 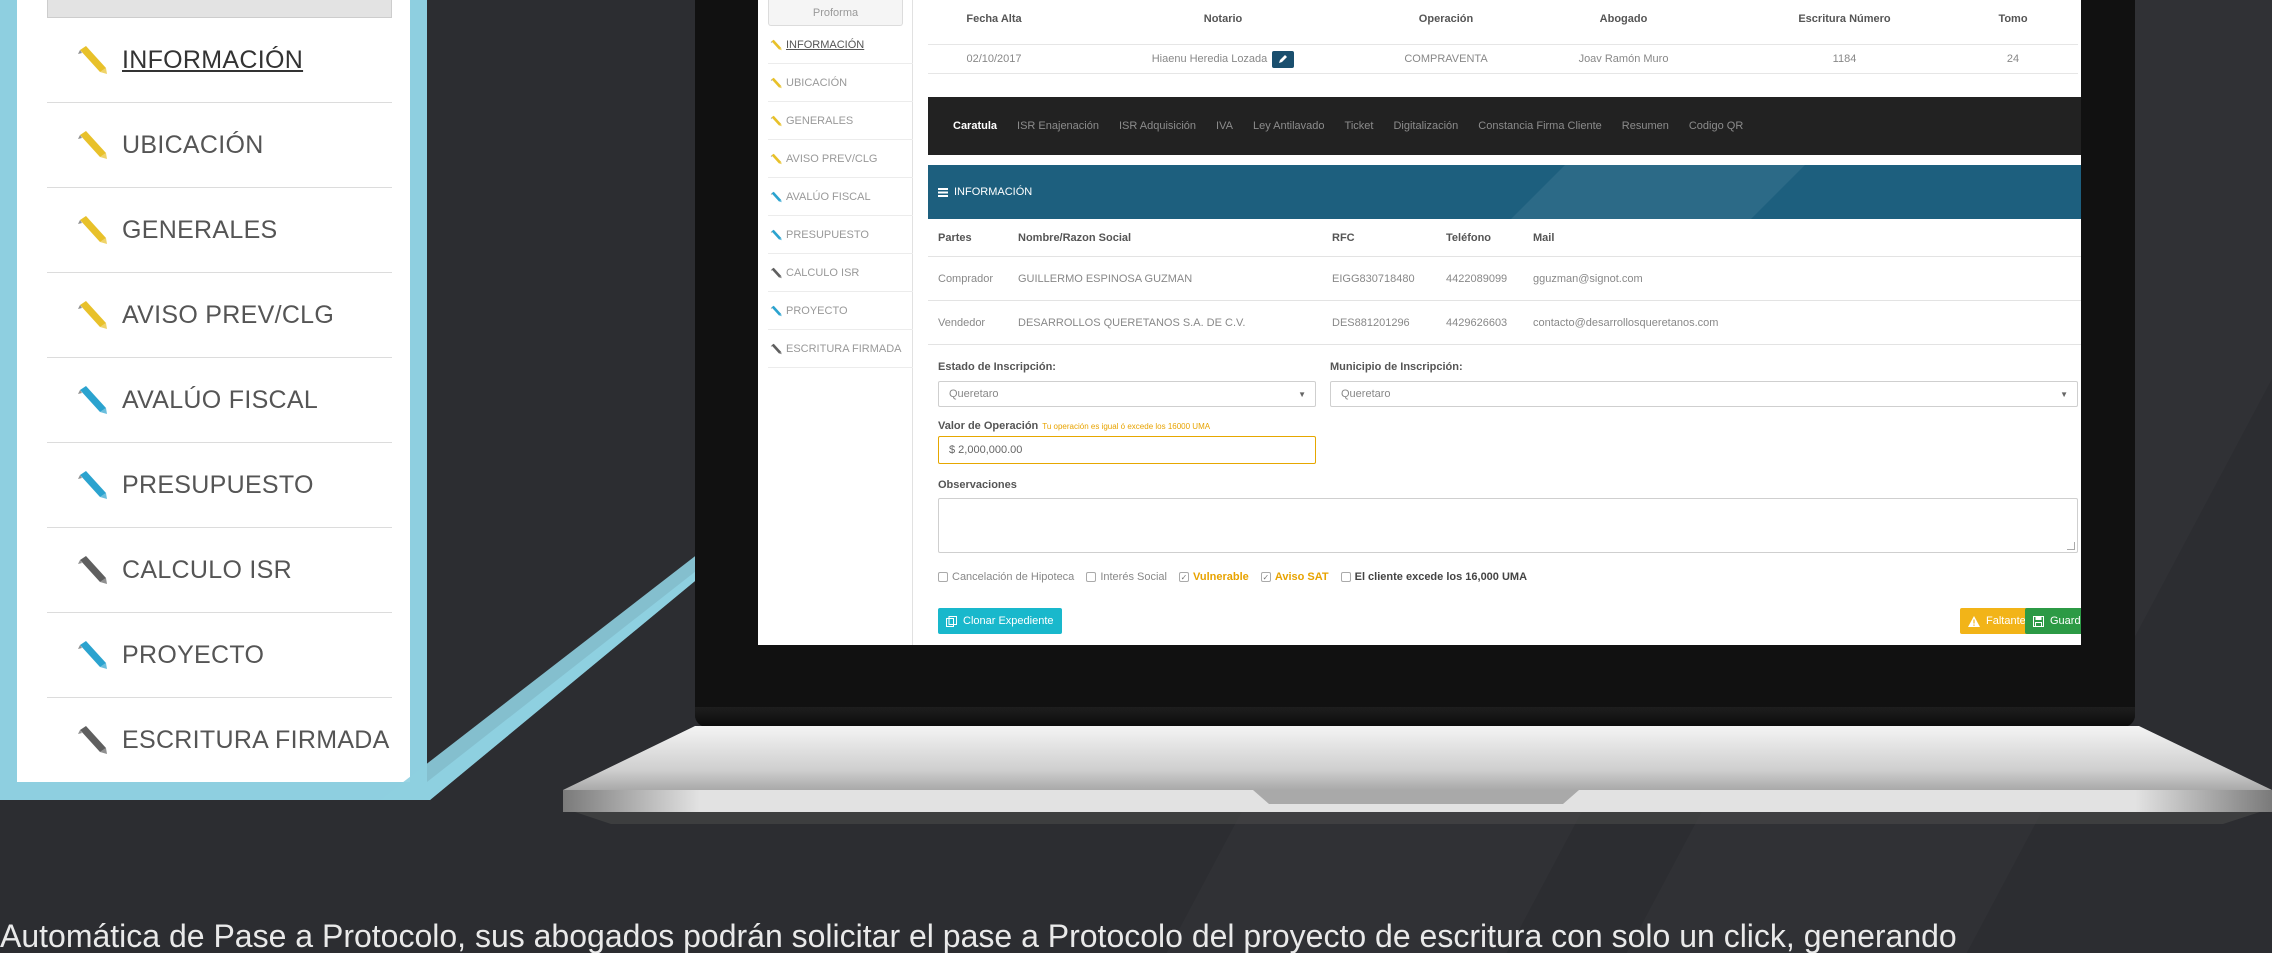 I want to click on sidebar-item: CALCULO ISR, so click(x=840, y=273).